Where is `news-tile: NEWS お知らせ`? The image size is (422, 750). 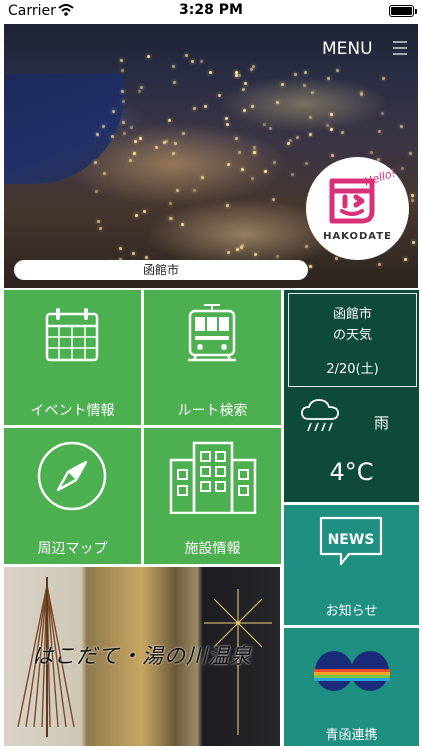 news-tile: NEWS お知らせ is located at coordinates (351, 565).